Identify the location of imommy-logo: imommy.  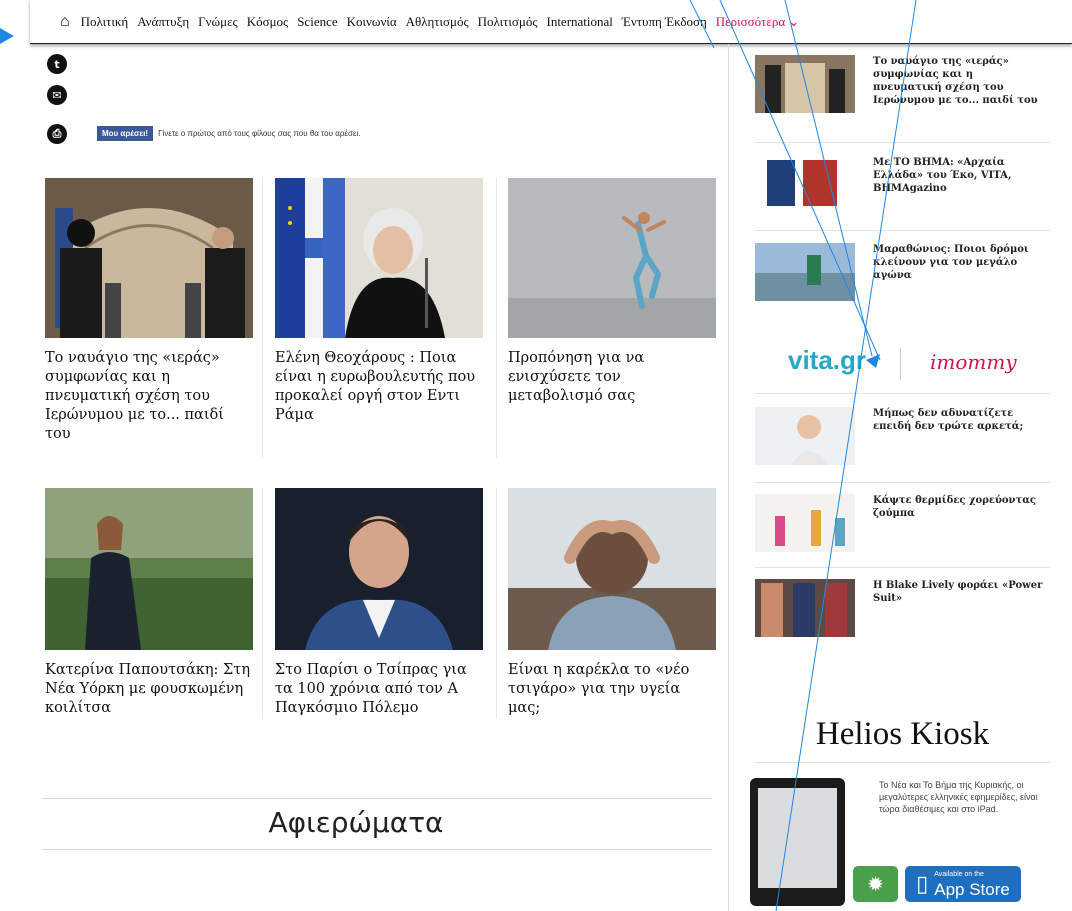
(973, 362).